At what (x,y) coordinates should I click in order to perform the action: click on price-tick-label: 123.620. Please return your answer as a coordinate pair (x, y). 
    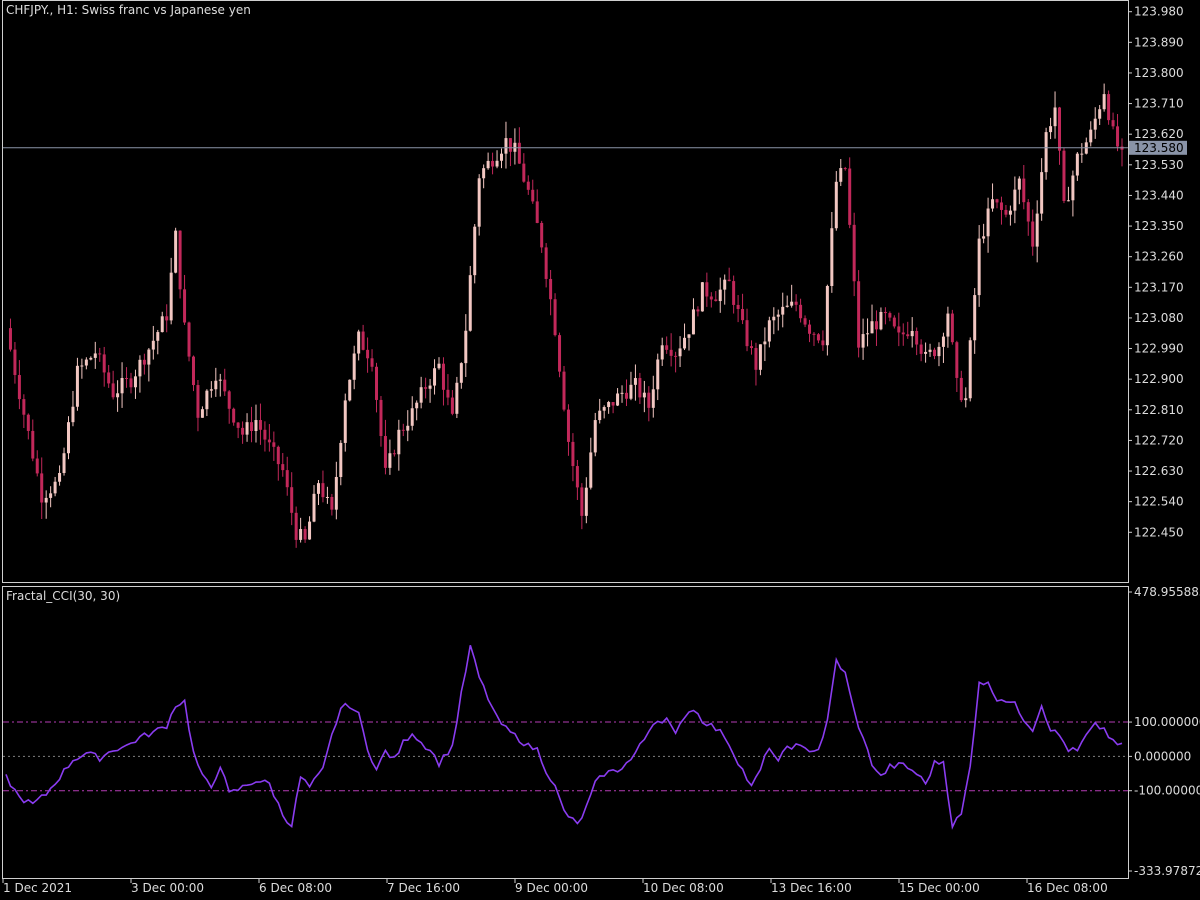
    Looking at the image, I should click on (1159, 134).